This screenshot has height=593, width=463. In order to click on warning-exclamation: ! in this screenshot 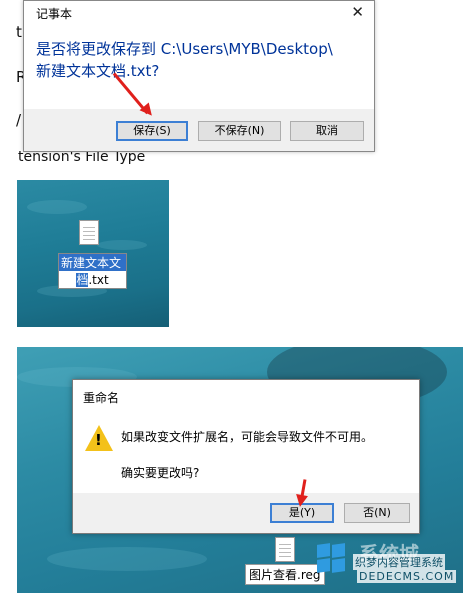, I will do `click(98, 440)`.